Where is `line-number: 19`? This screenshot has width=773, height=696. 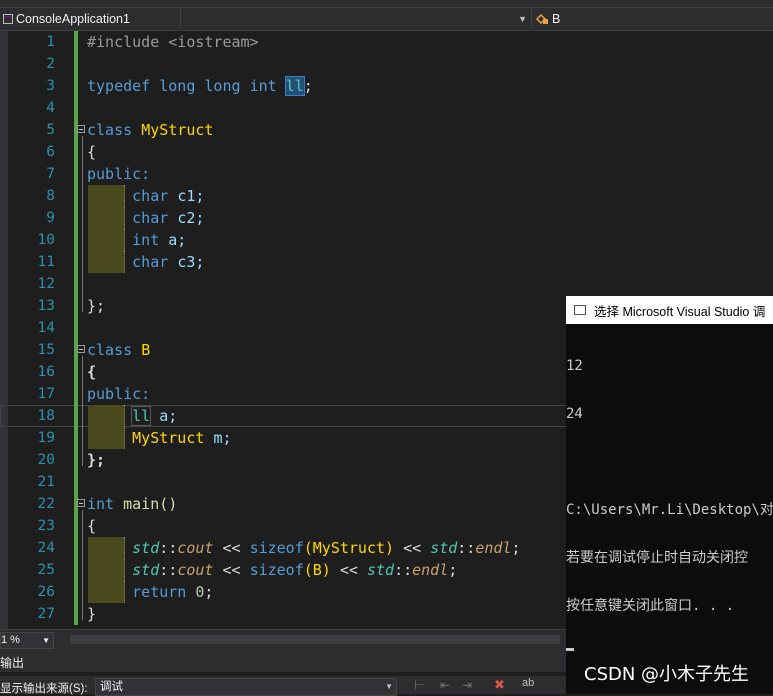 line-number: 19 is located at coordinates (46, 438).